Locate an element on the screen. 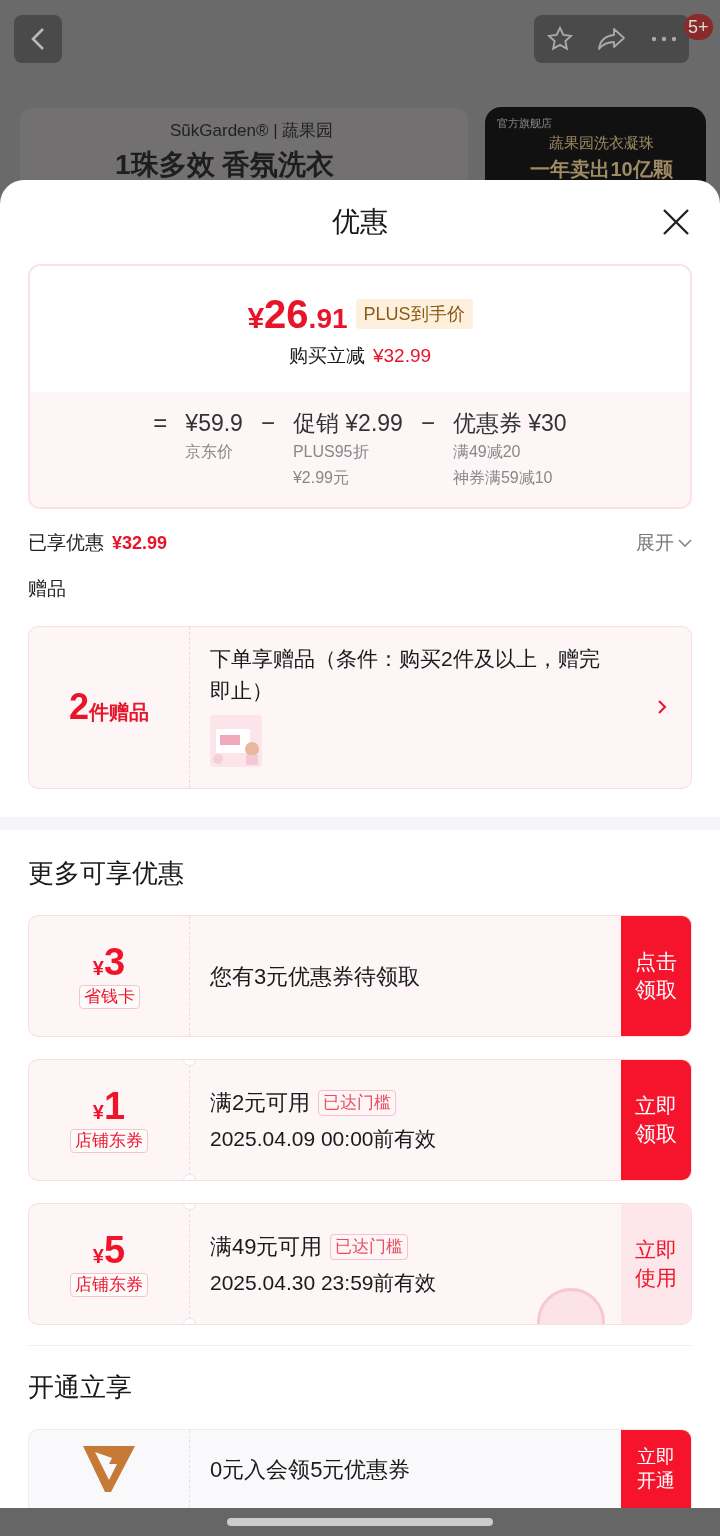  coupon-amount: ¥5 is located at coordinates (109, 1250).